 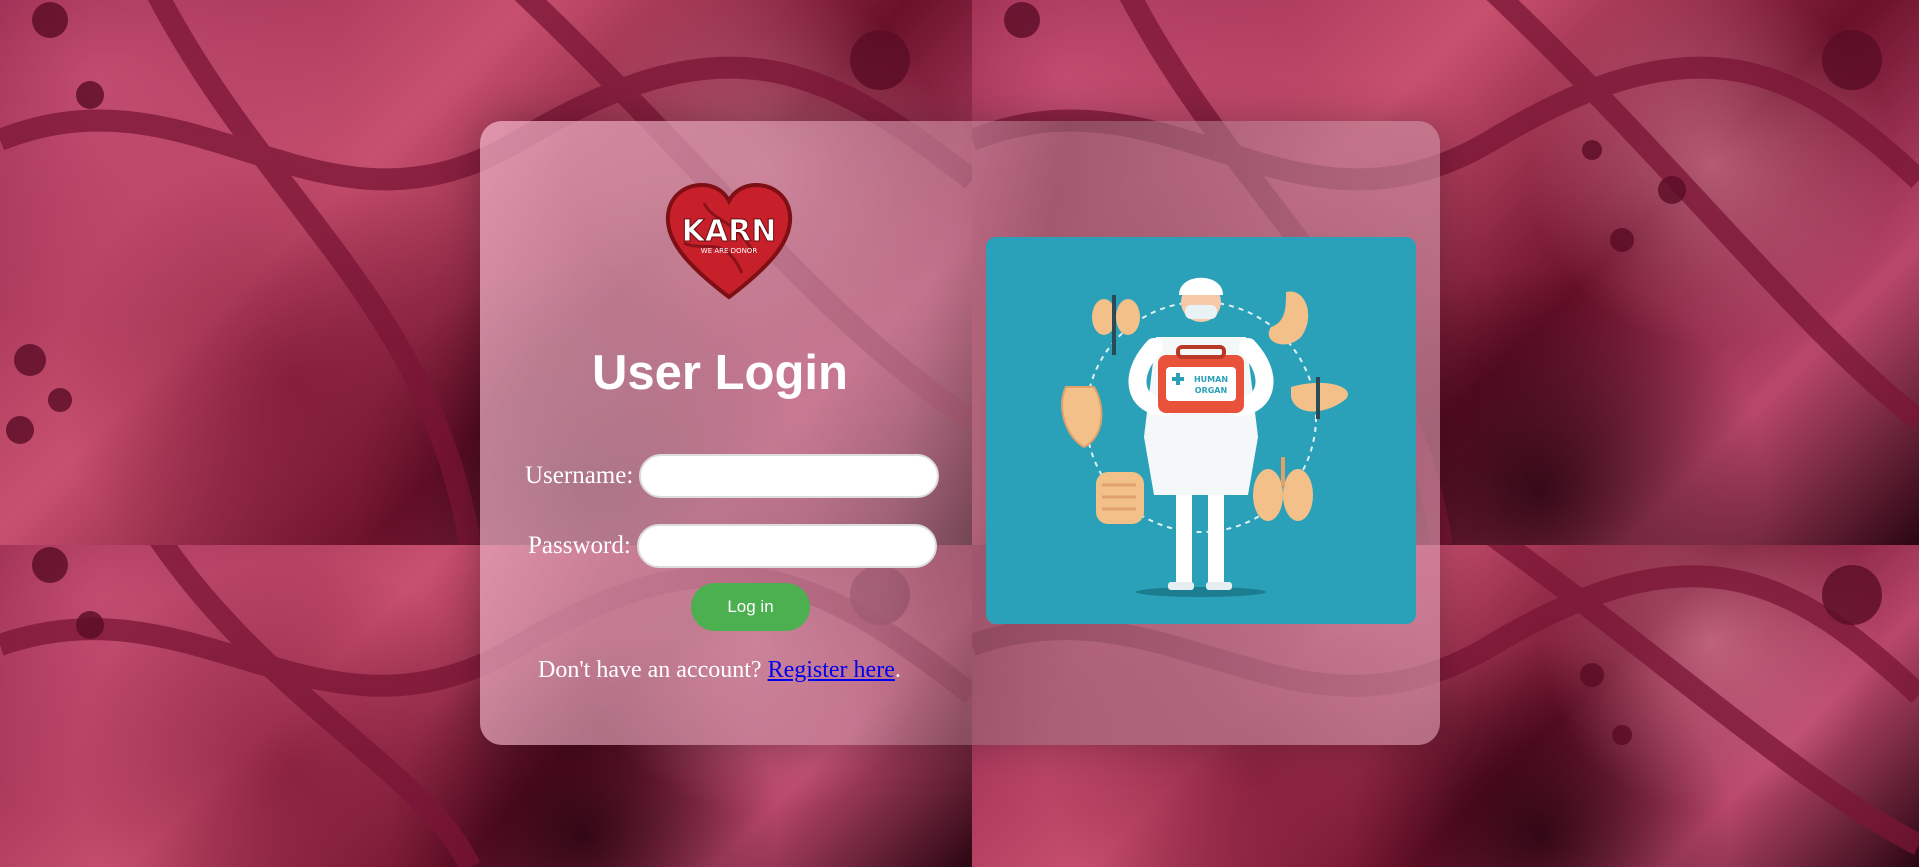 I want to click on password-label: Password:, so click(x=579, y=545).